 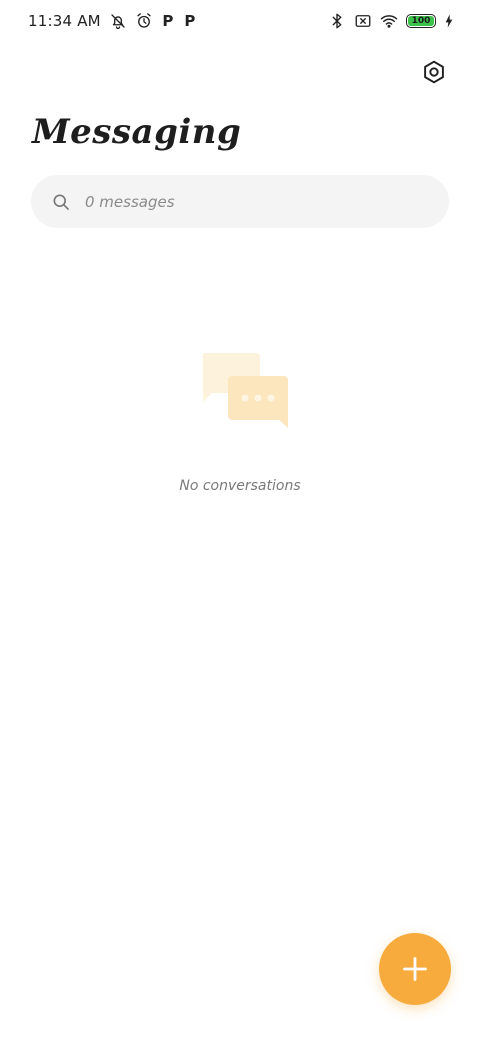 What do you see at coordinates (363, 21) in the screenshot?
I see `no-sim-icon` at bounding box center [363, 21].